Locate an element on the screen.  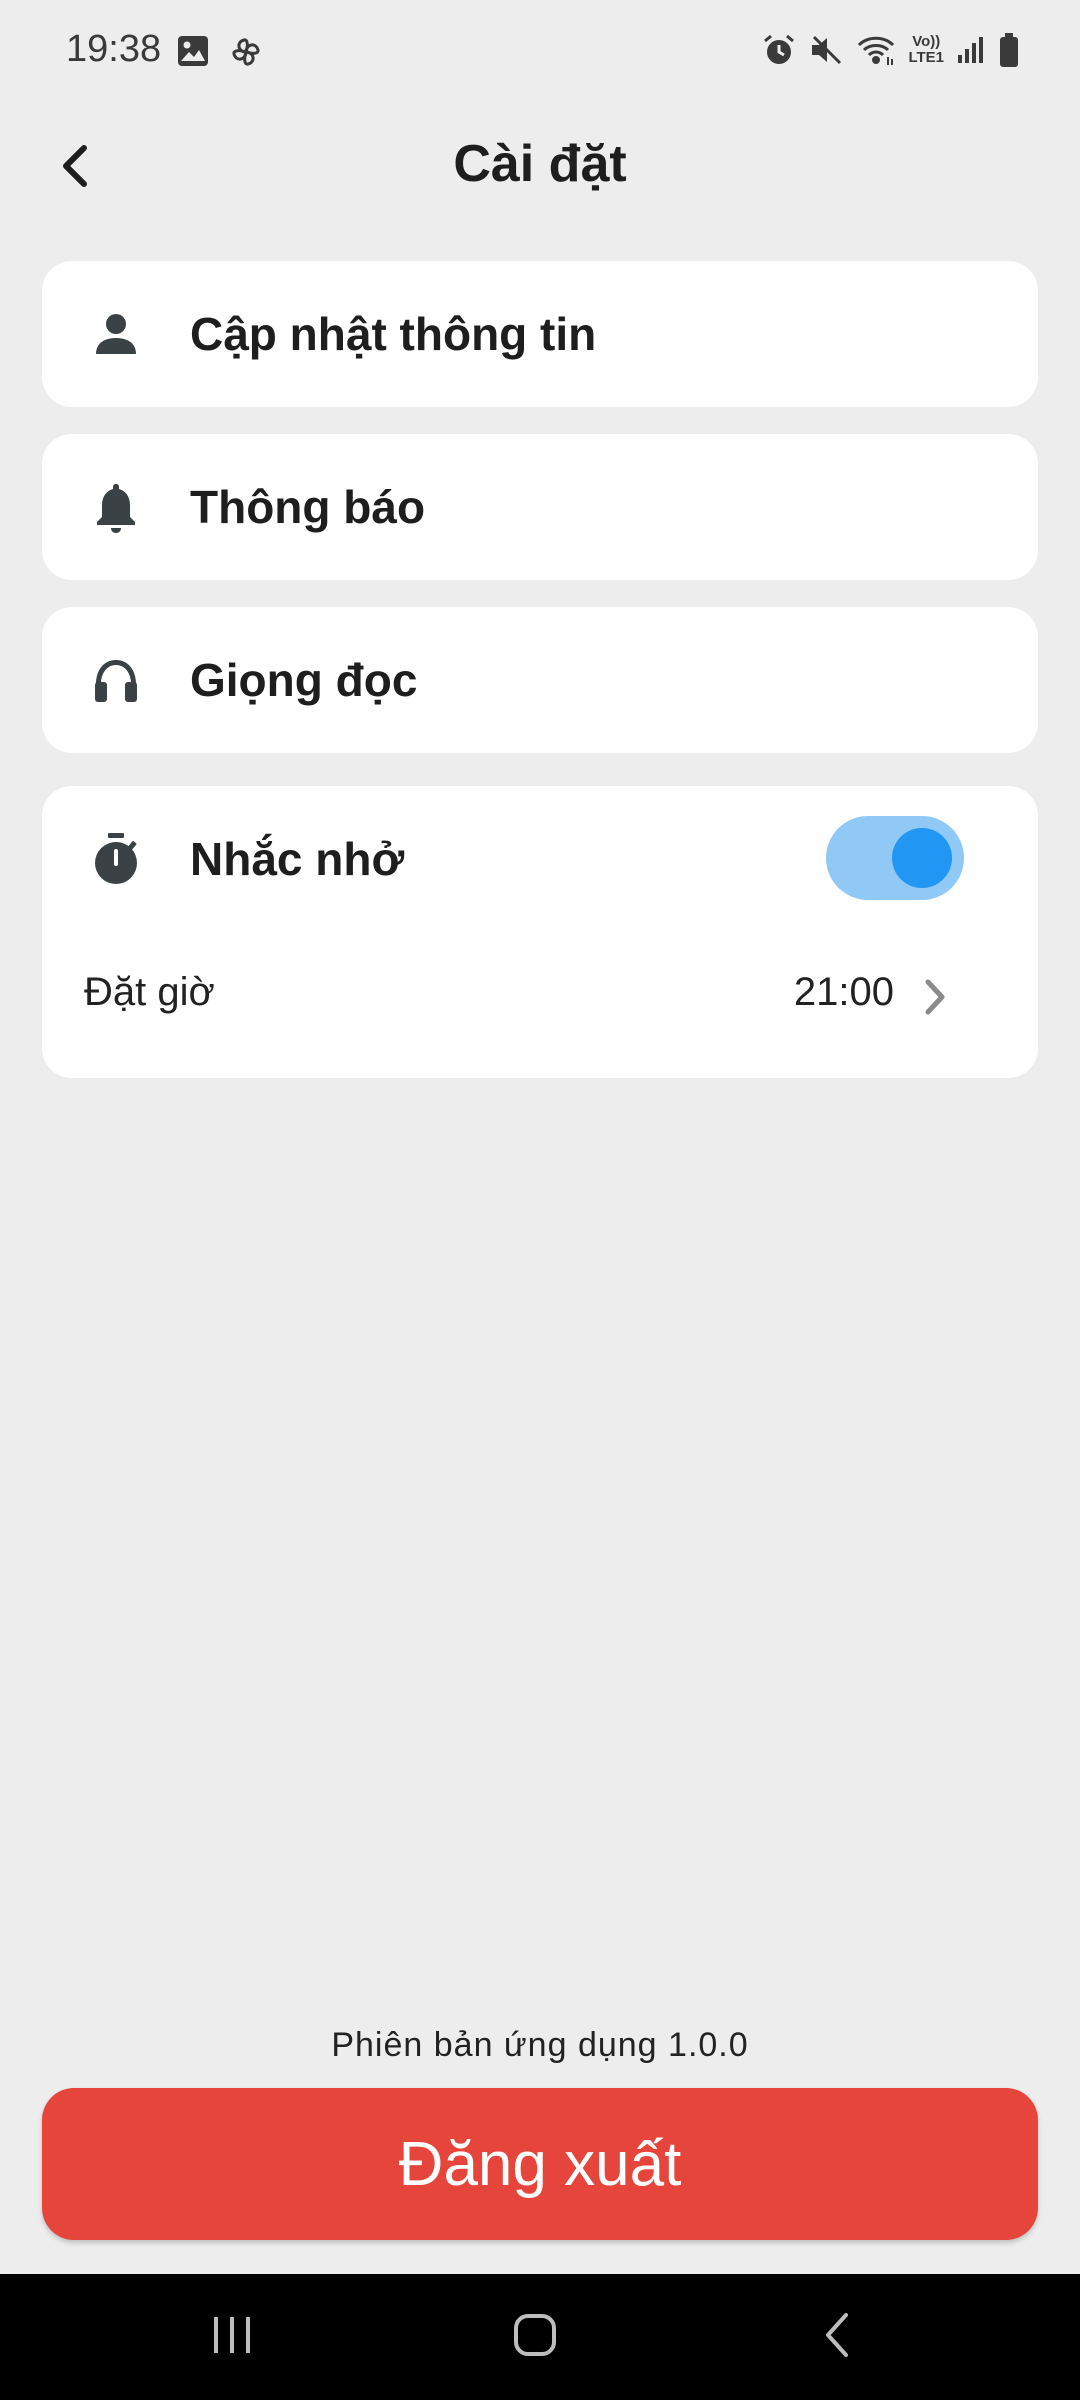
back-nav-icon is located at coordinates (838, 2337).